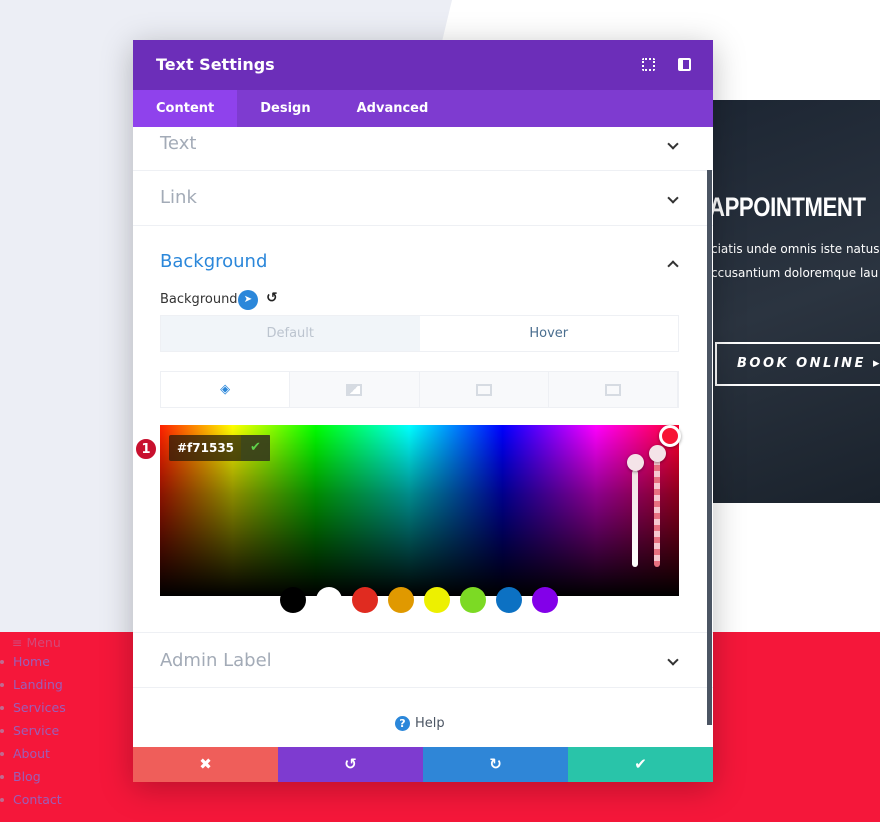  What do you see at coordinates (423, 149) in the screenshot?
I see `section-text: Text` at bounding box center [423, 149].